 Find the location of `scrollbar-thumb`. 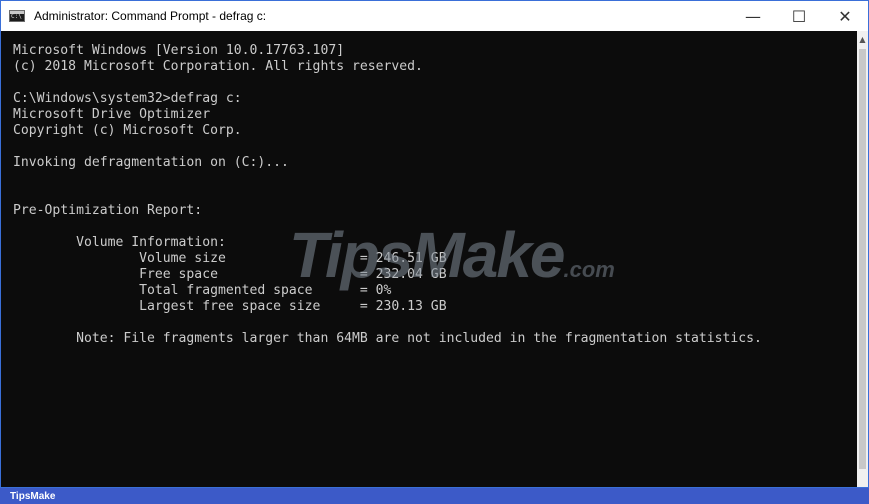

scrollbar-thumb is located at coordinates (862, 259).